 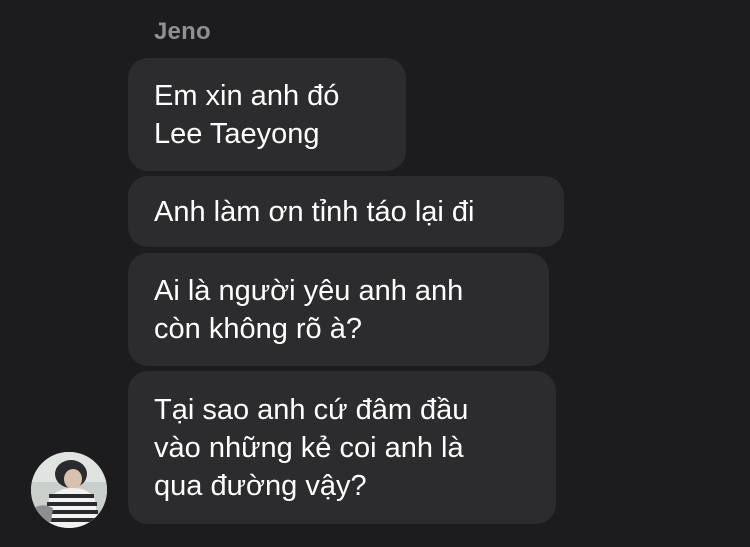 I want to click on avatar-photo-icon, so click(x=69, y=490).